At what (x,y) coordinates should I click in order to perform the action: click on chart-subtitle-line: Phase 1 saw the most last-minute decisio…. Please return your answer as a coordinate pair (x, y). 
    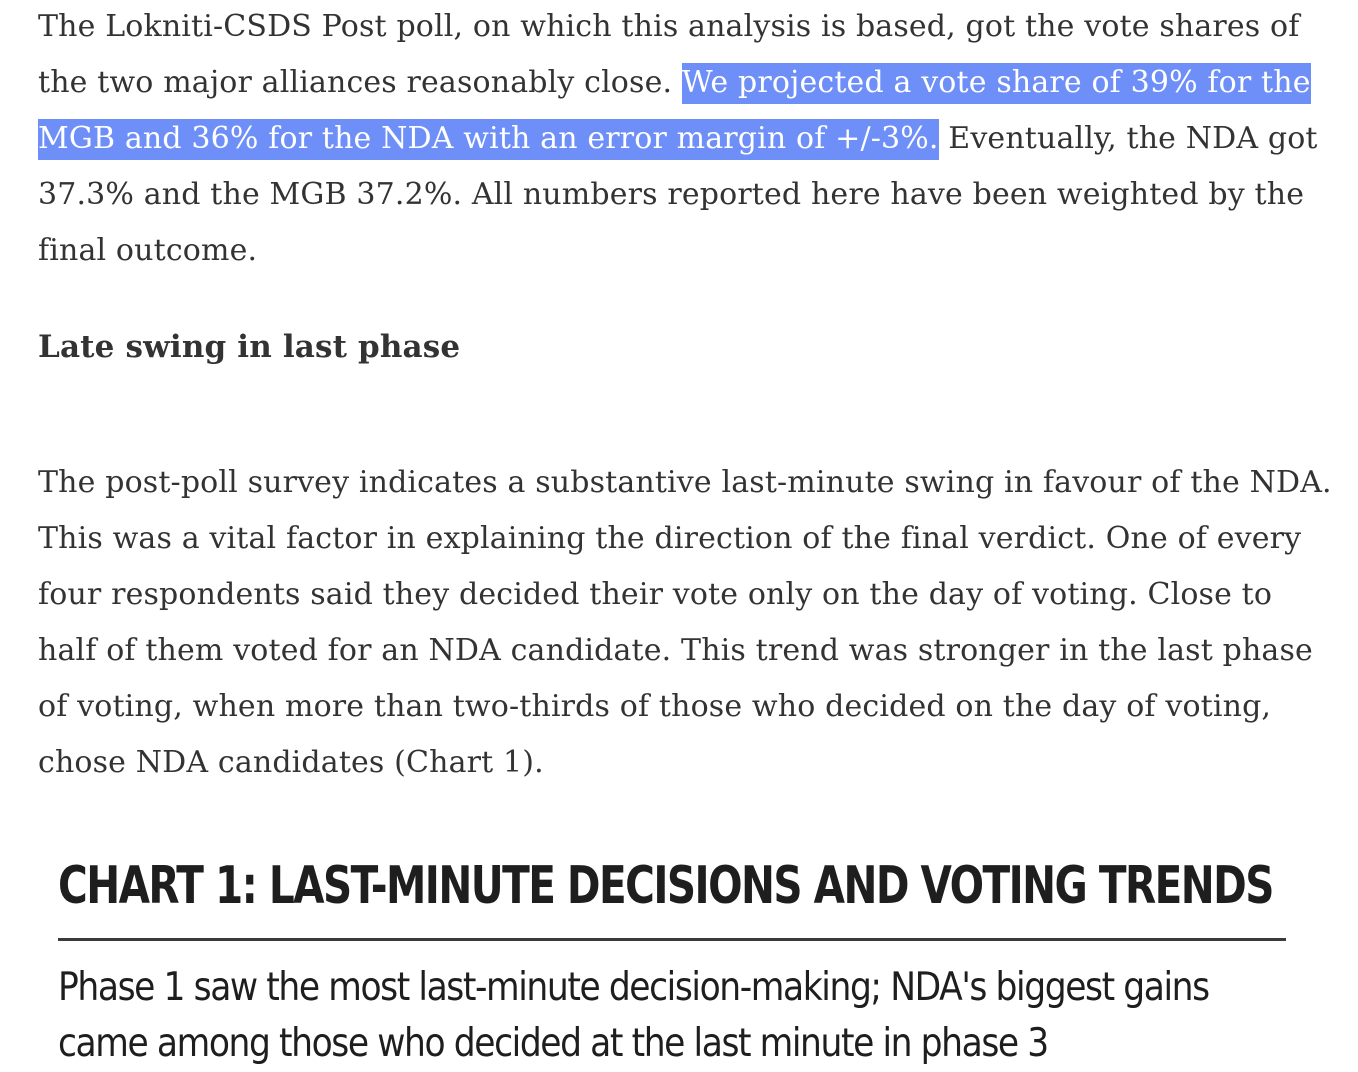
    Looking at the image, I should click on (634, 987).